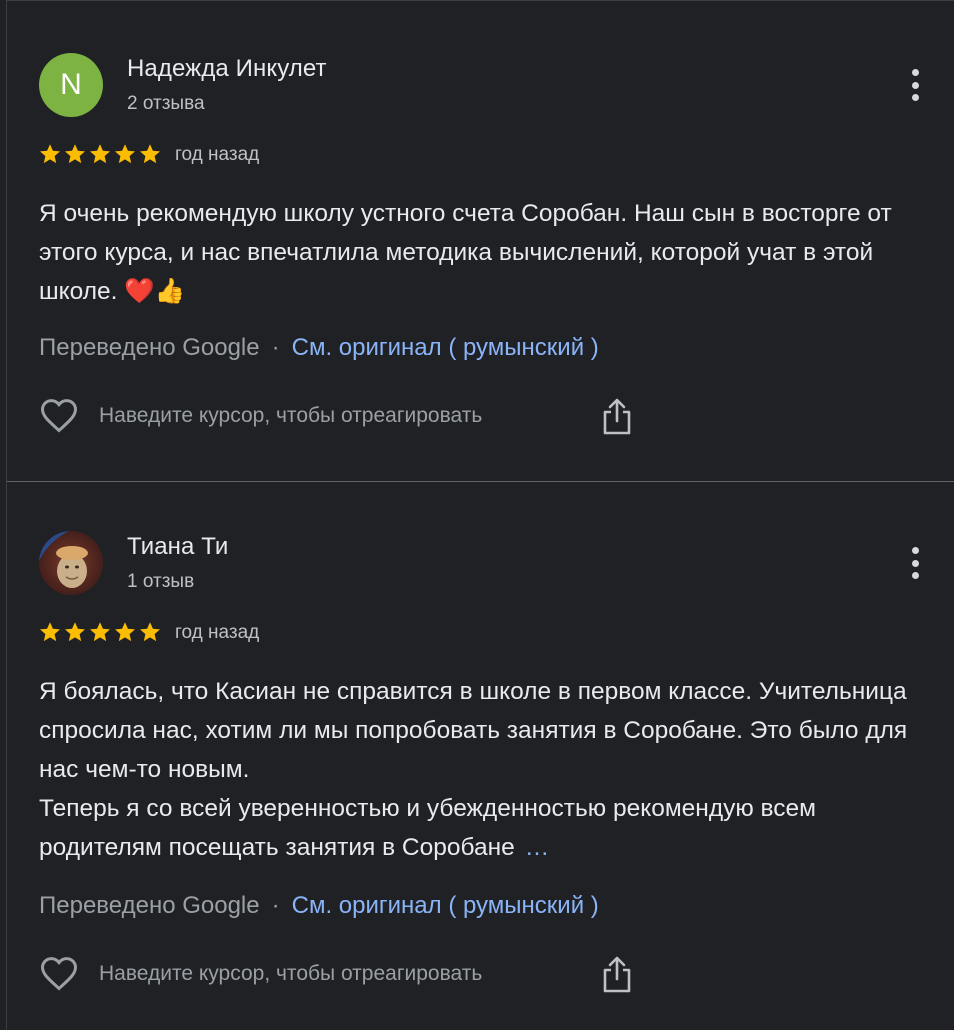 Image resolution: width=954 pixels, height=1030 pixels. I want to click on review-count: 1 отзыв, so click(161, 581).